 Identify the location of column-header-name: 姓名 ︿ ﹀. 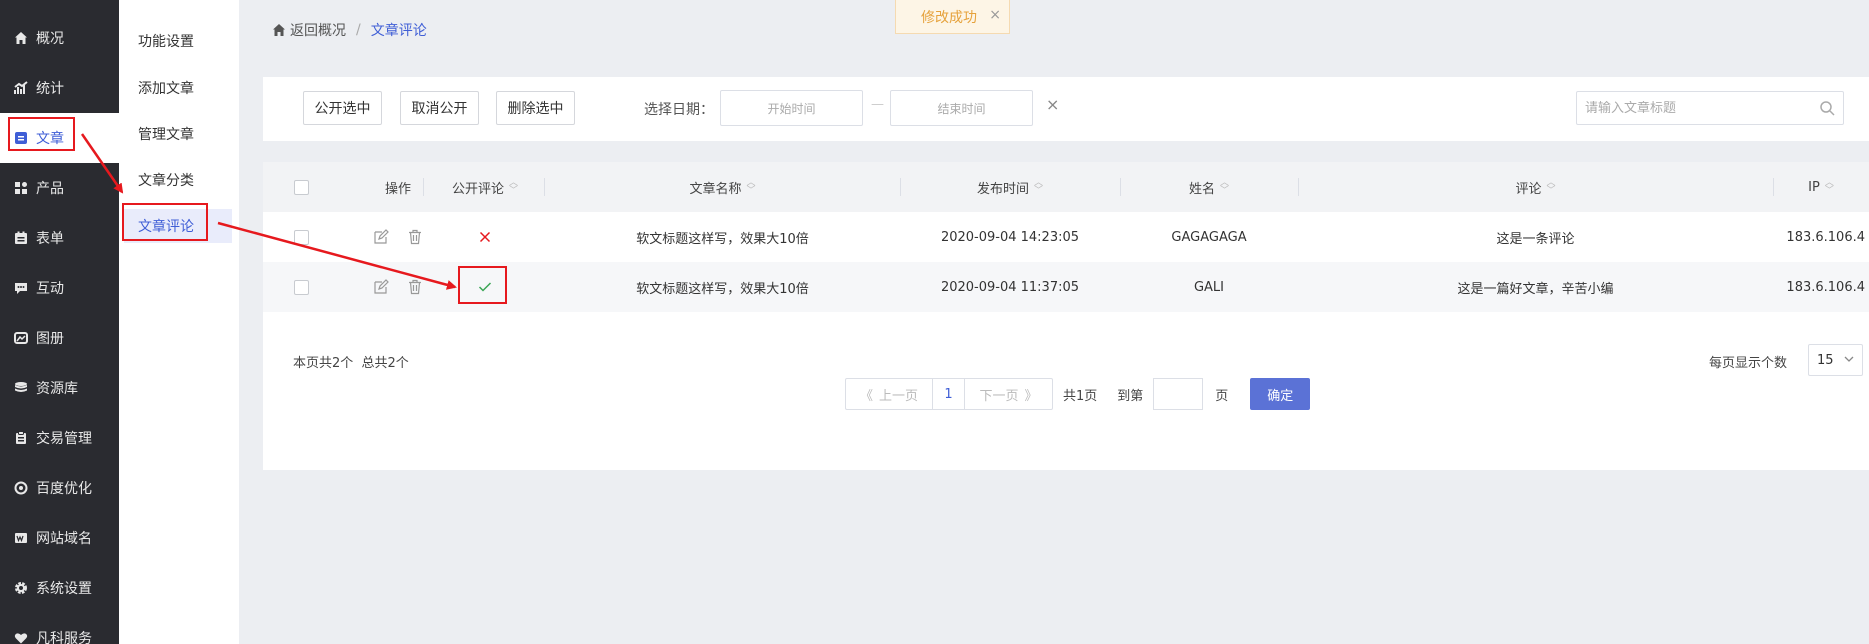
(1209, 187).